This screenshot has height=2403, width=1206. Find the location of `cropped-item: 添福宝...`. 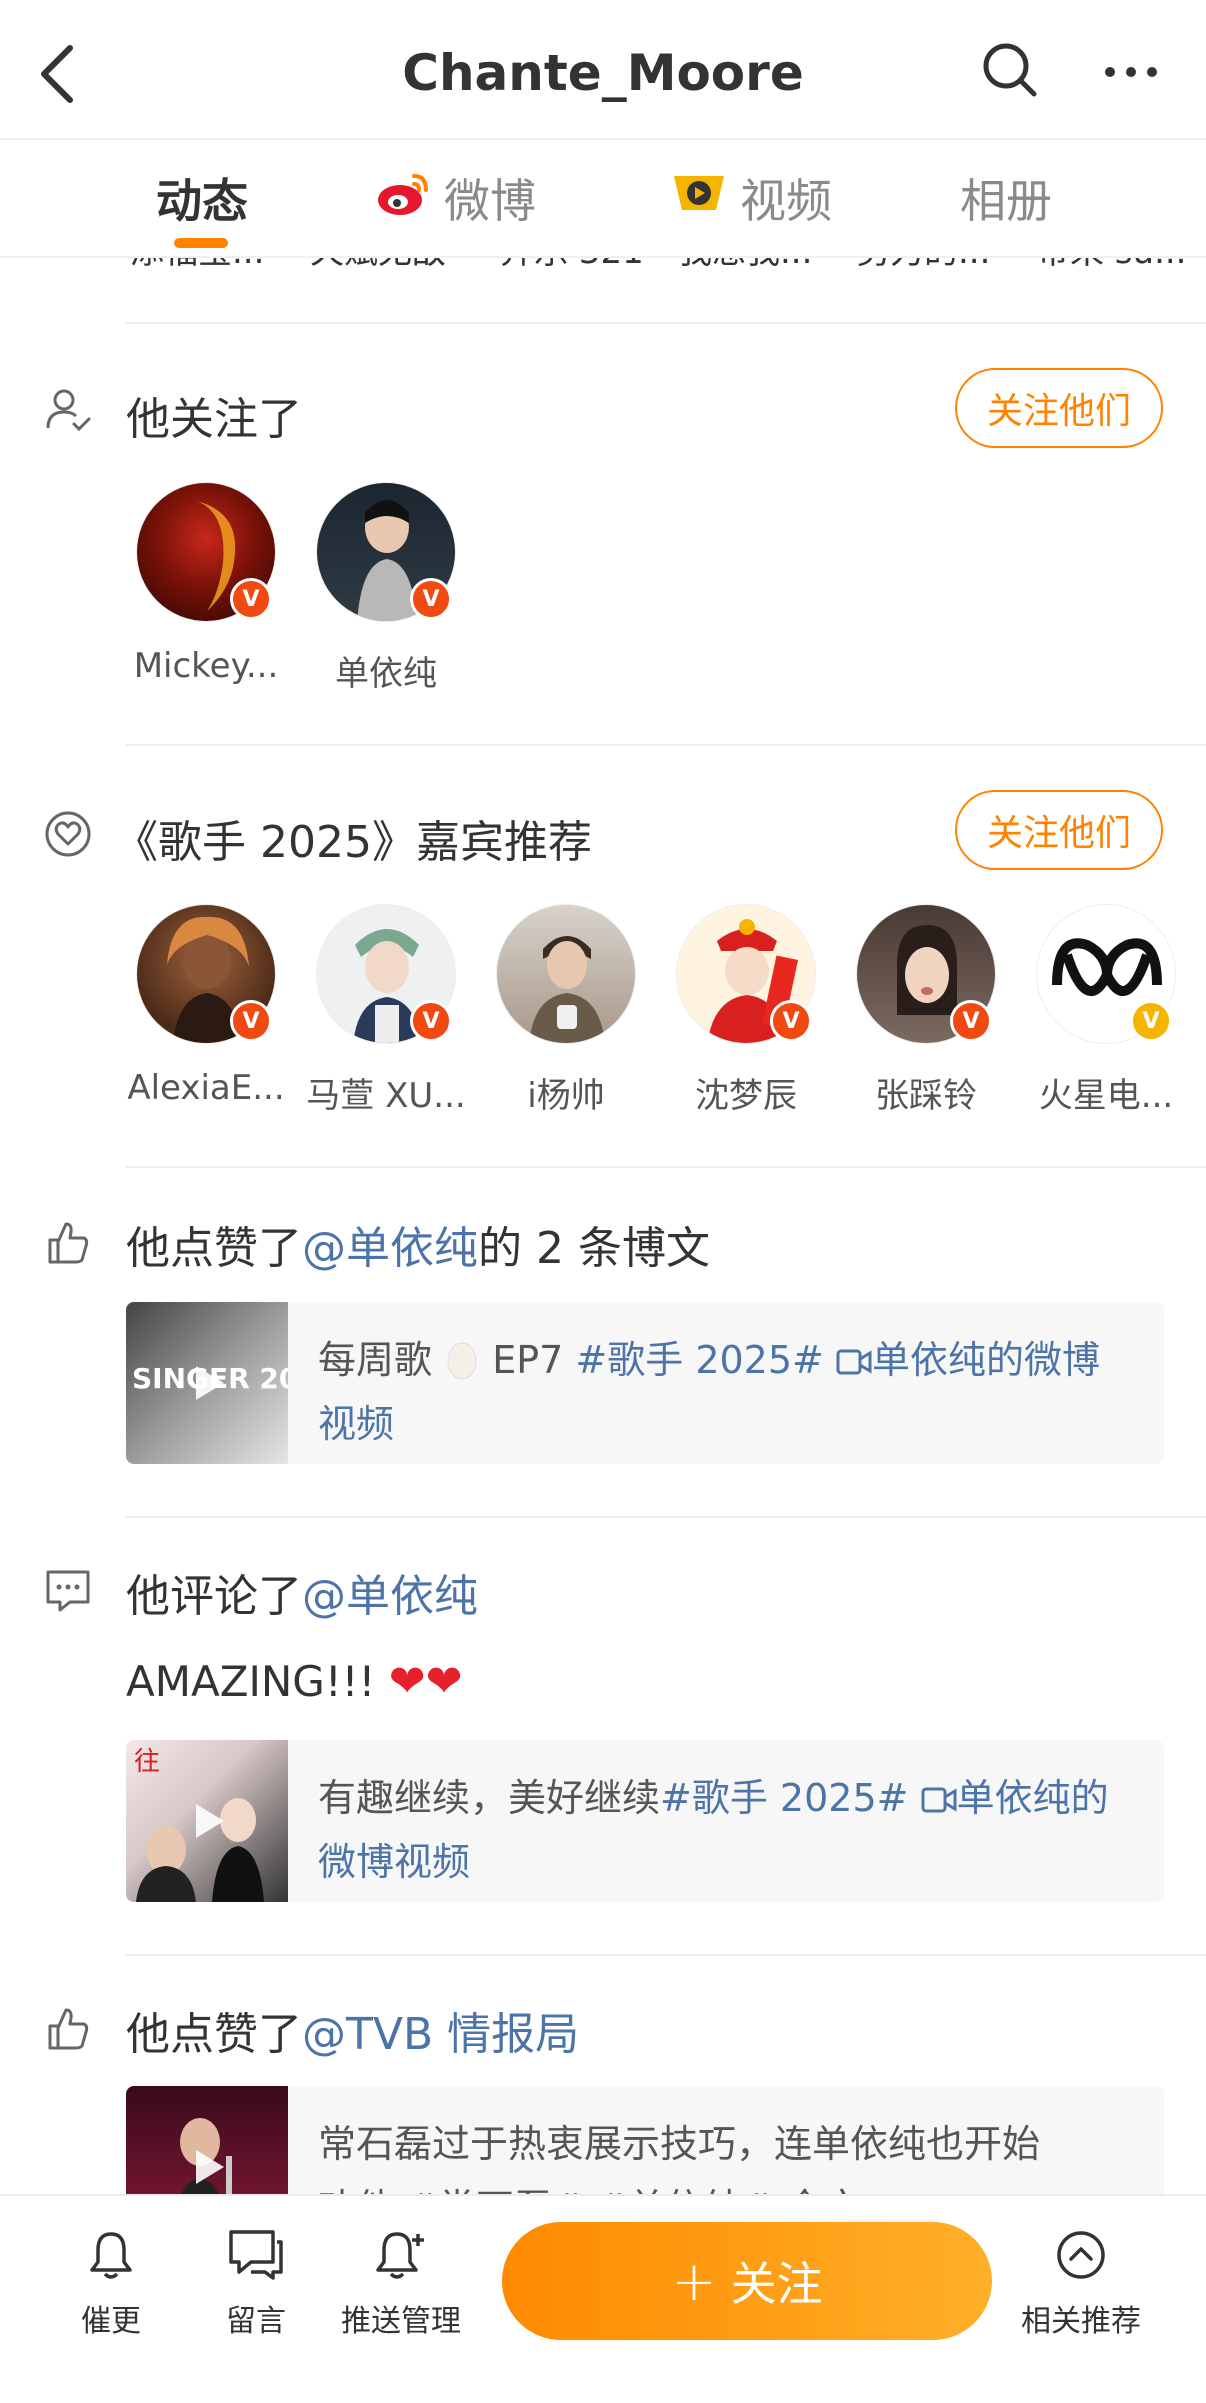

cropped-item: 添福宝... is located at coordinates (197, 265).